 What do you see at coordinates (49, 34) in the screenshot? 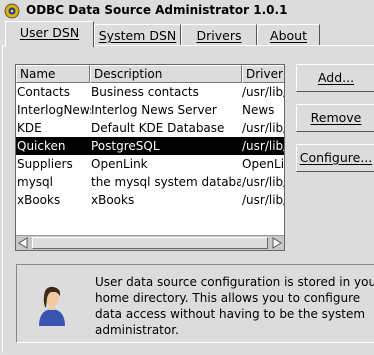
I see `tab-user-dsn: User DSN` at bounding box center [49, 34].